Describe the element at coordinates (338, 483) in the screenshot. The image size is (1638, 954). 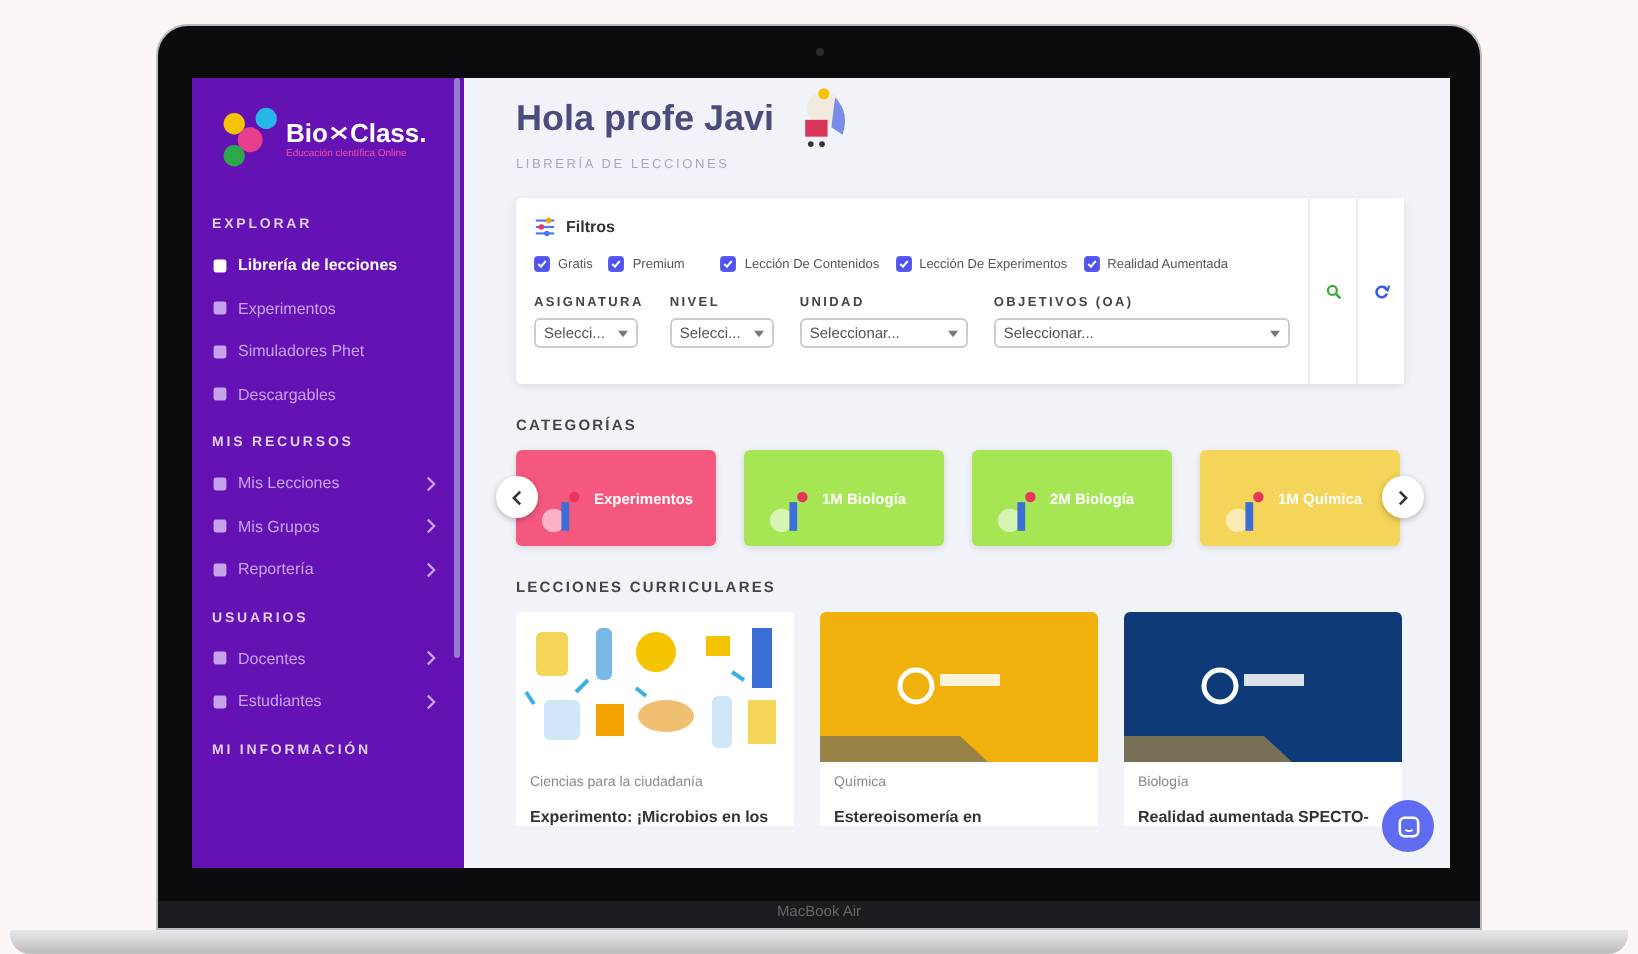
I see `nav-item: Mis Lecciones` at that location.